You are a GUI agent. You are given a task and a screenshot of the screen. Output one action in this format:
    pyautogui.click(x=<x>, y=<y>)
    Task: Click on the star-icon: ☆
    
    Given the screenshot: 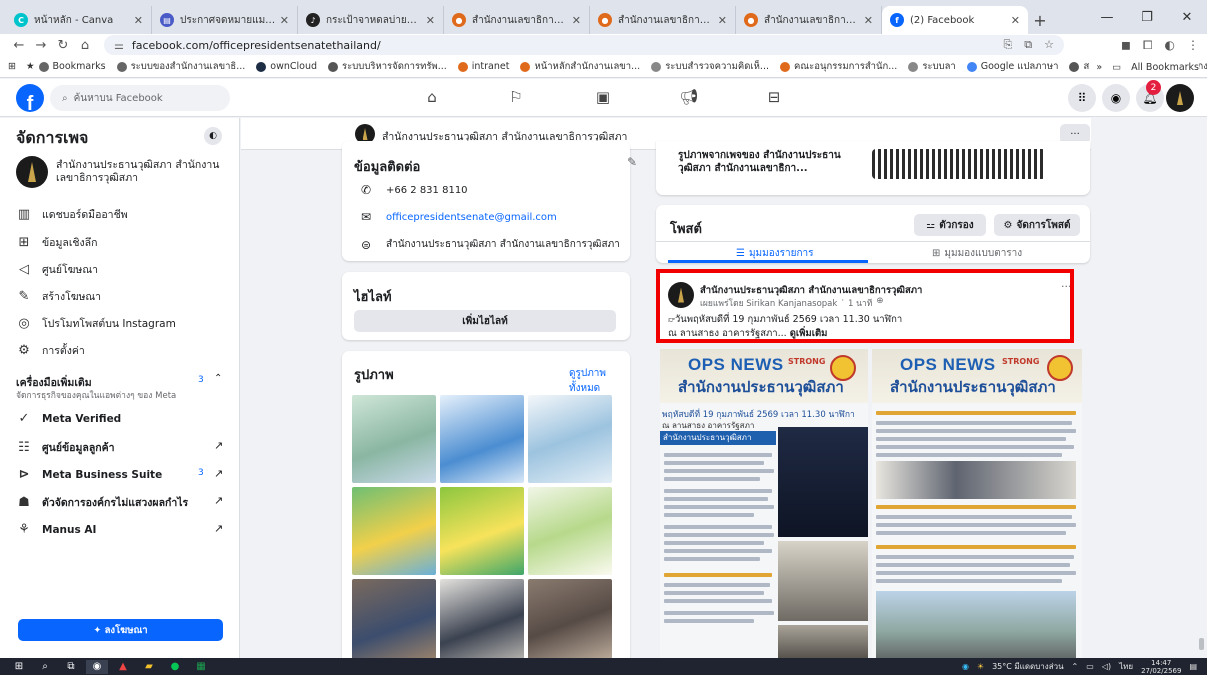 What is the action you would take?
    pyautogui.click(x=1049, y=45)
    